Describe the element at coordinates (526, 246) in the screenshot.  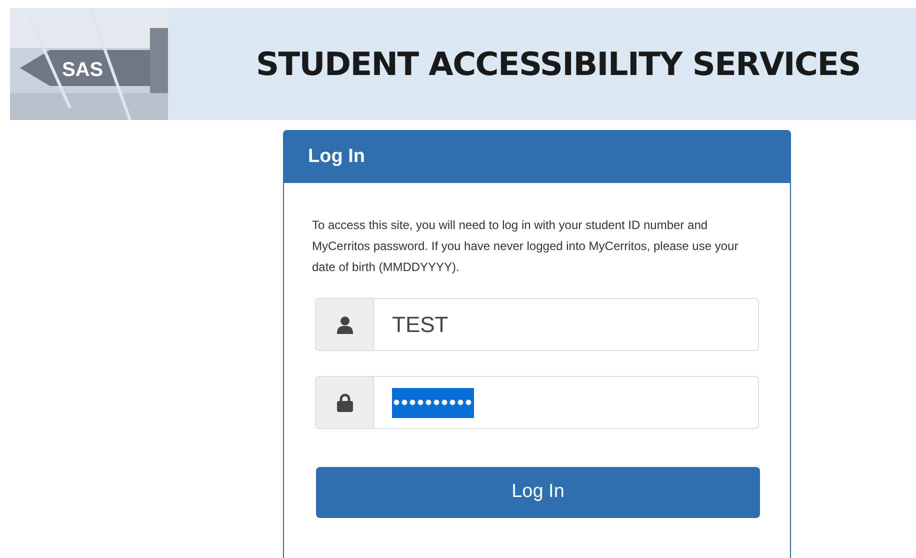
I see `instructions-text: To access this site, you will need to log in with your student ID number and MyCerritos password. If you have never logged into MyCerritos, please use your date of birth (MMDDYYYY).` at that location.